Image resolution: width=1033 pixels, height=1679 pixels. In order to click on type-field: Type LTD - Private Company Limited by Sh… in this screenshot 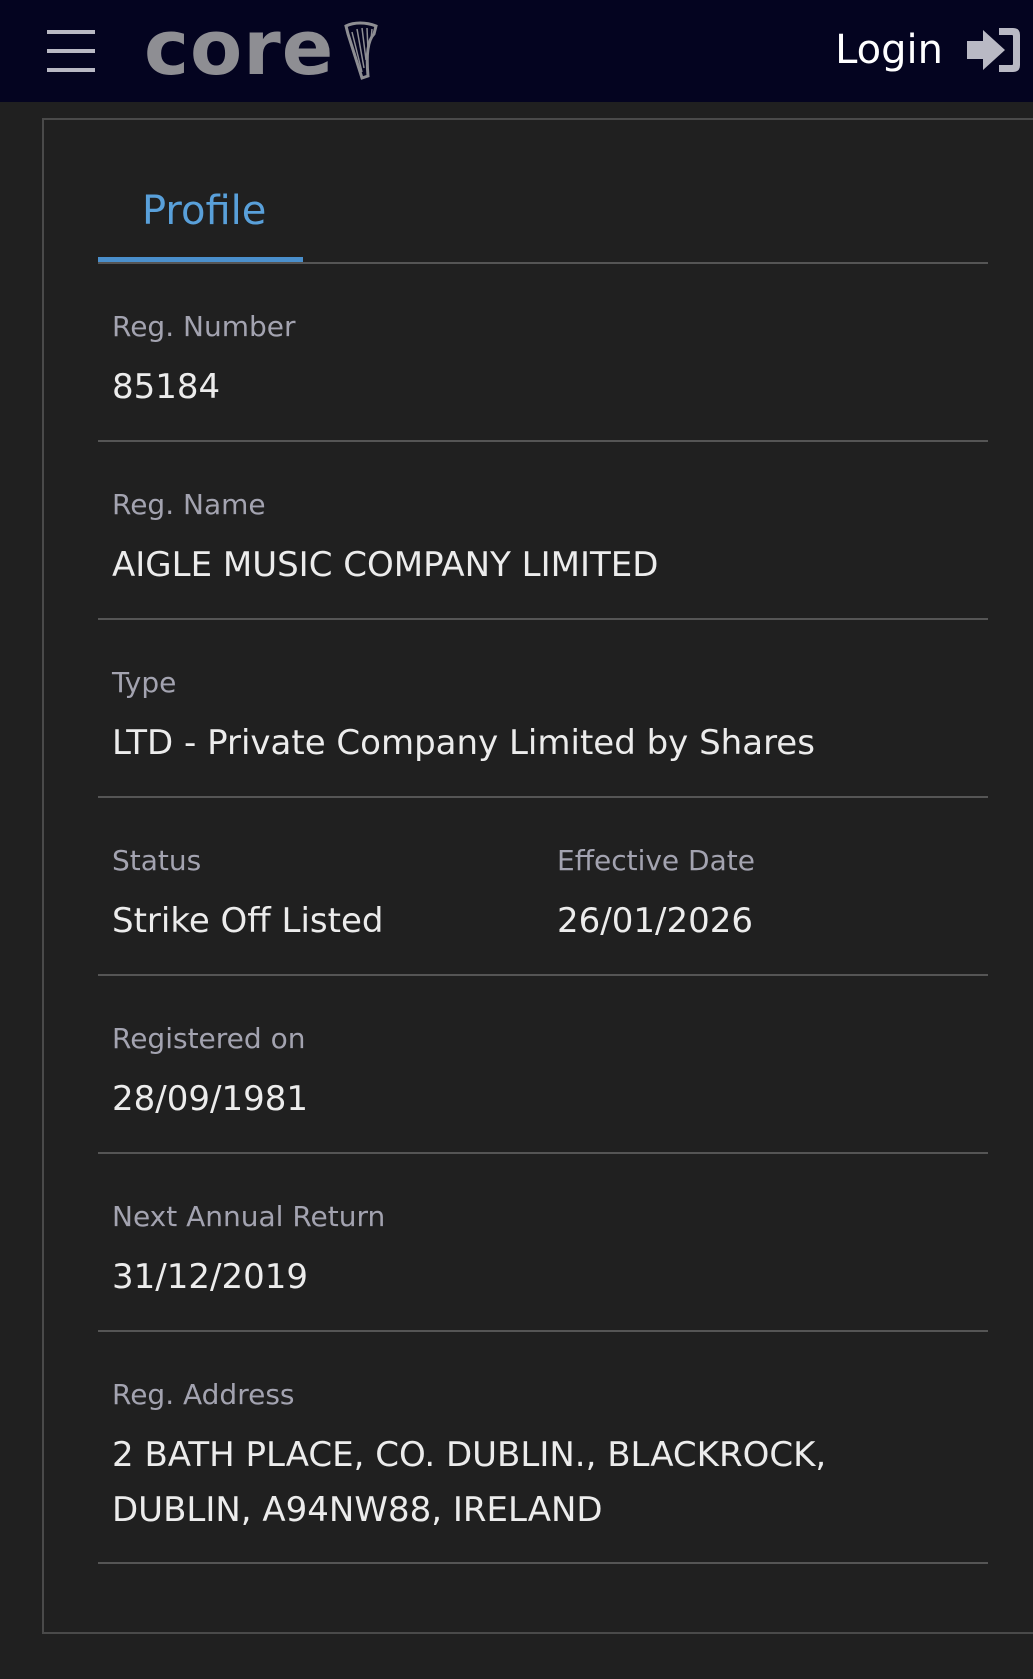, I will do `click(543, 709)`.